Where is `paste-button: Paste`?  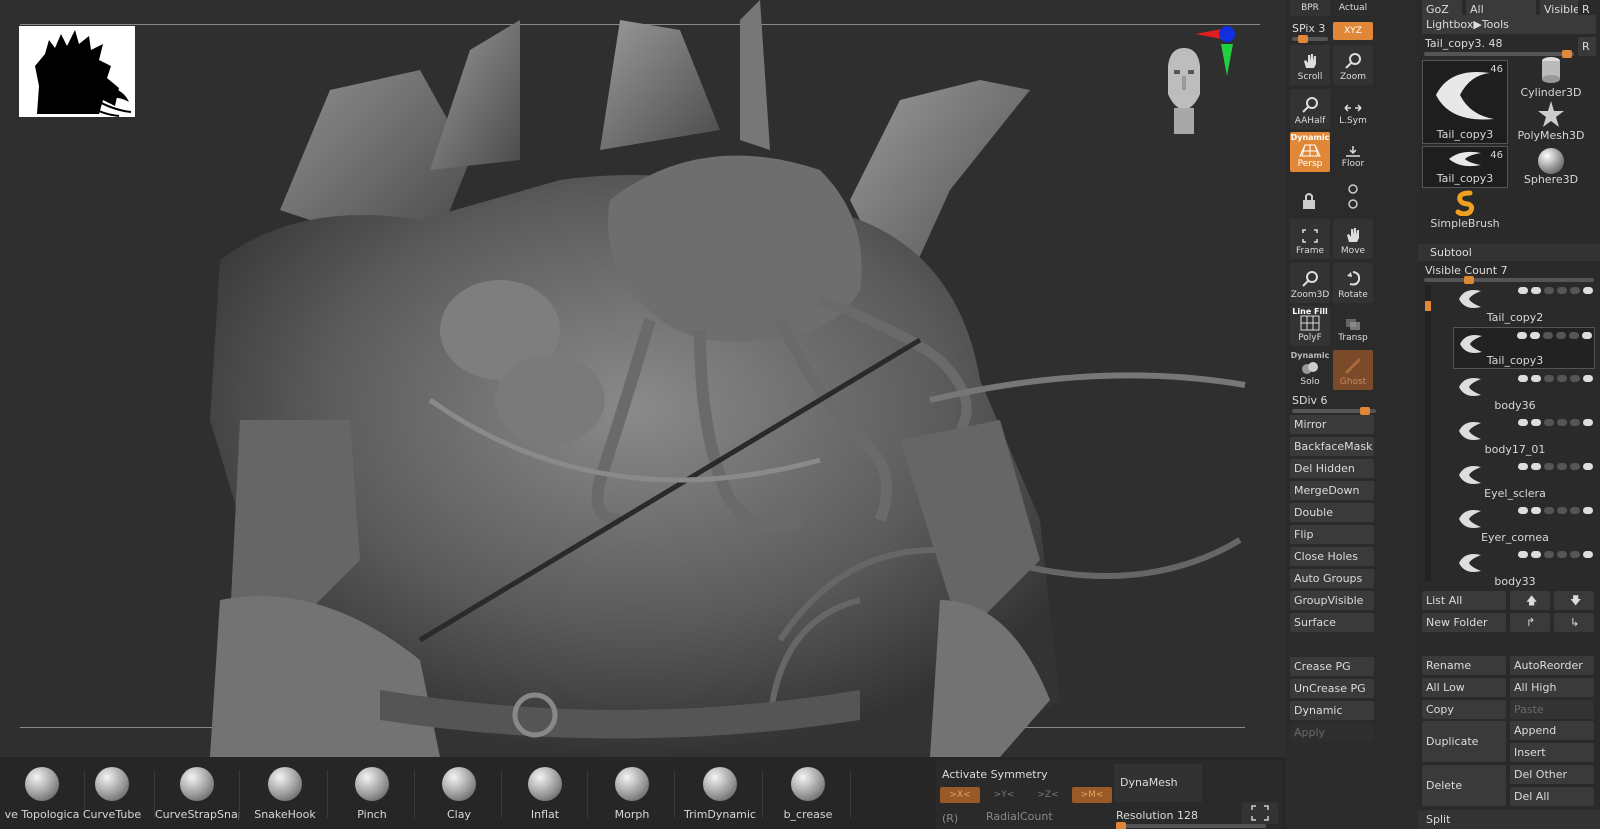 paste-button: Paste is located at coordinates (1552, 709).